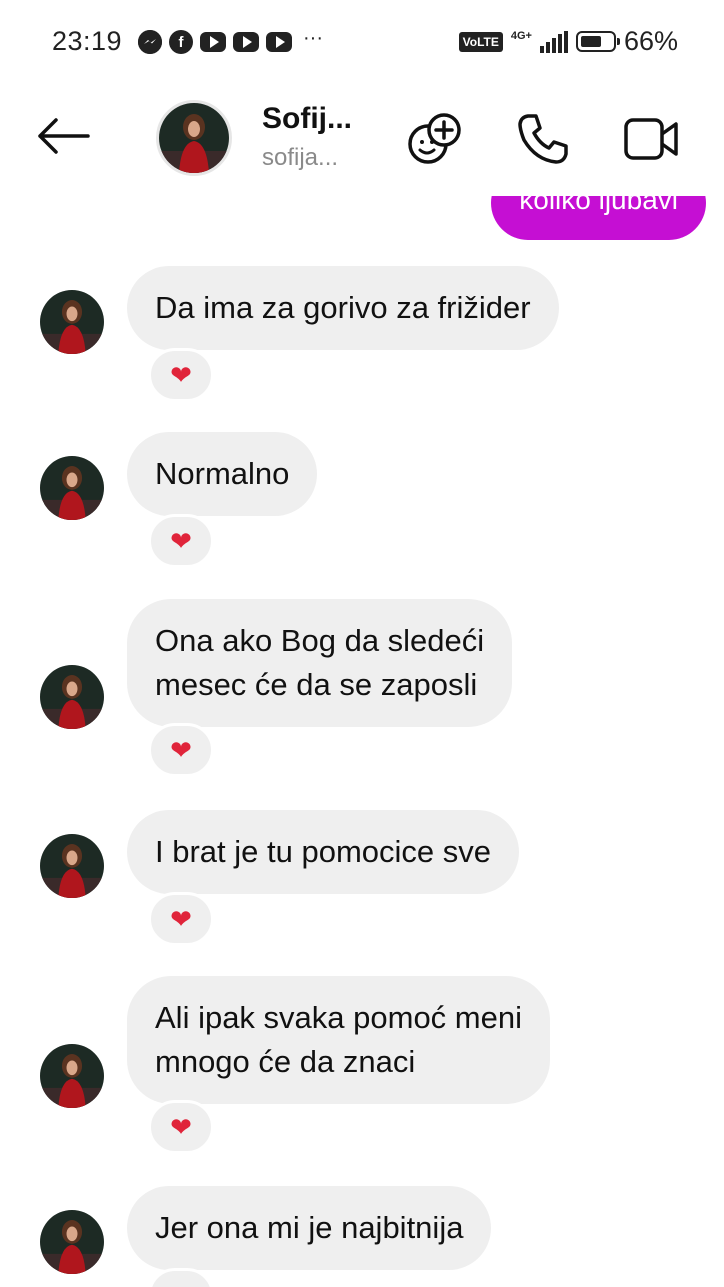 Image resolution: width=724 pixels, height=1287 pixels. What do you see at coordinates (316, 684) in the screenshot?
I see `message-text-line2: mesec će da se zaposli` at bounding box center [316, 684].